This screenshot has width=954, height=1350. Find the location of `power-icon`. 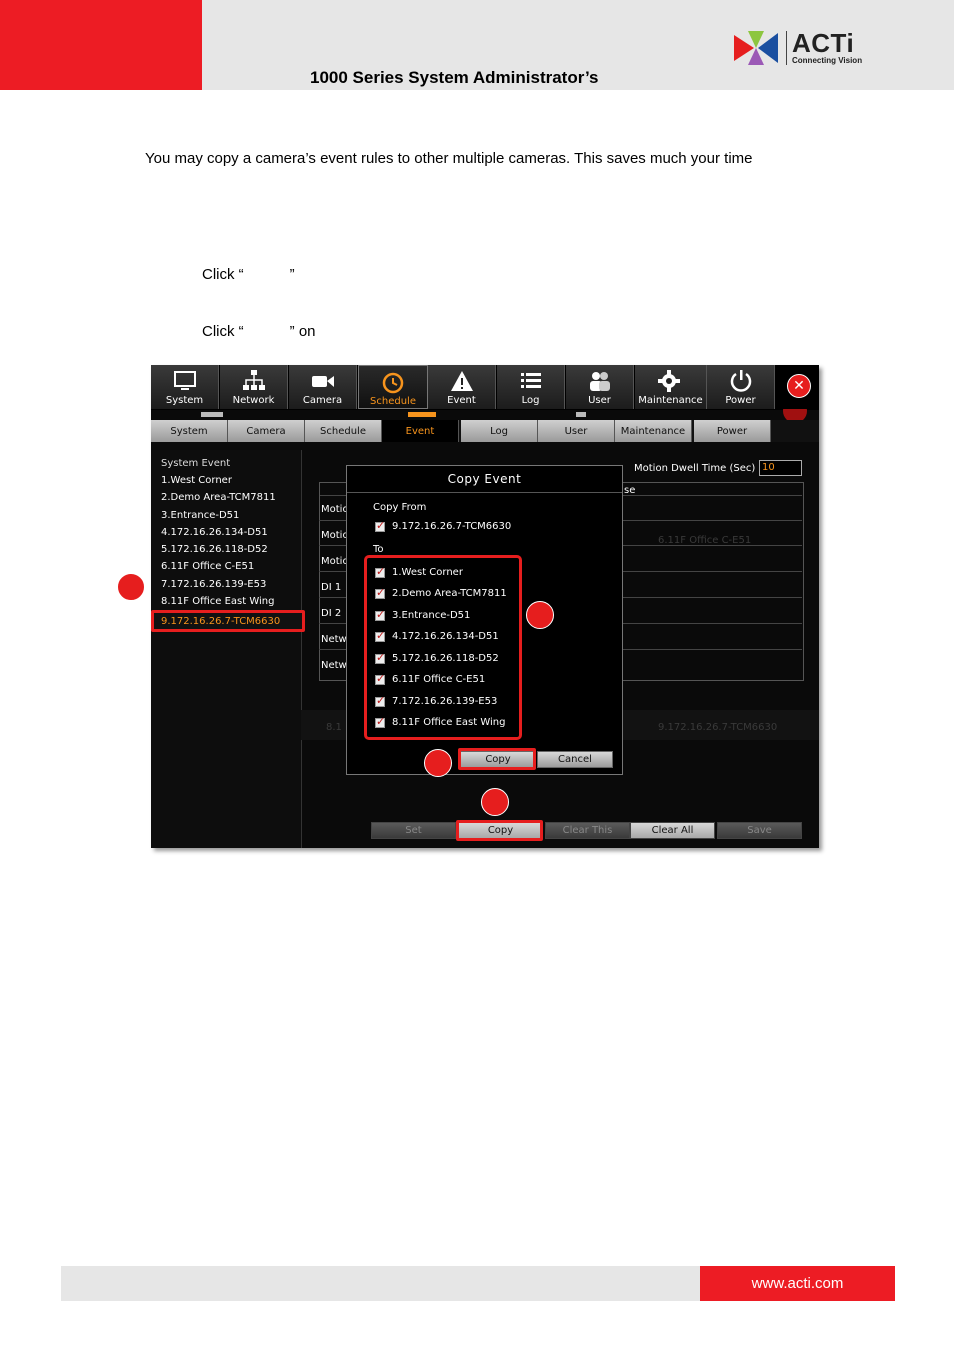

power-icon is located at coordinates (741, 381).